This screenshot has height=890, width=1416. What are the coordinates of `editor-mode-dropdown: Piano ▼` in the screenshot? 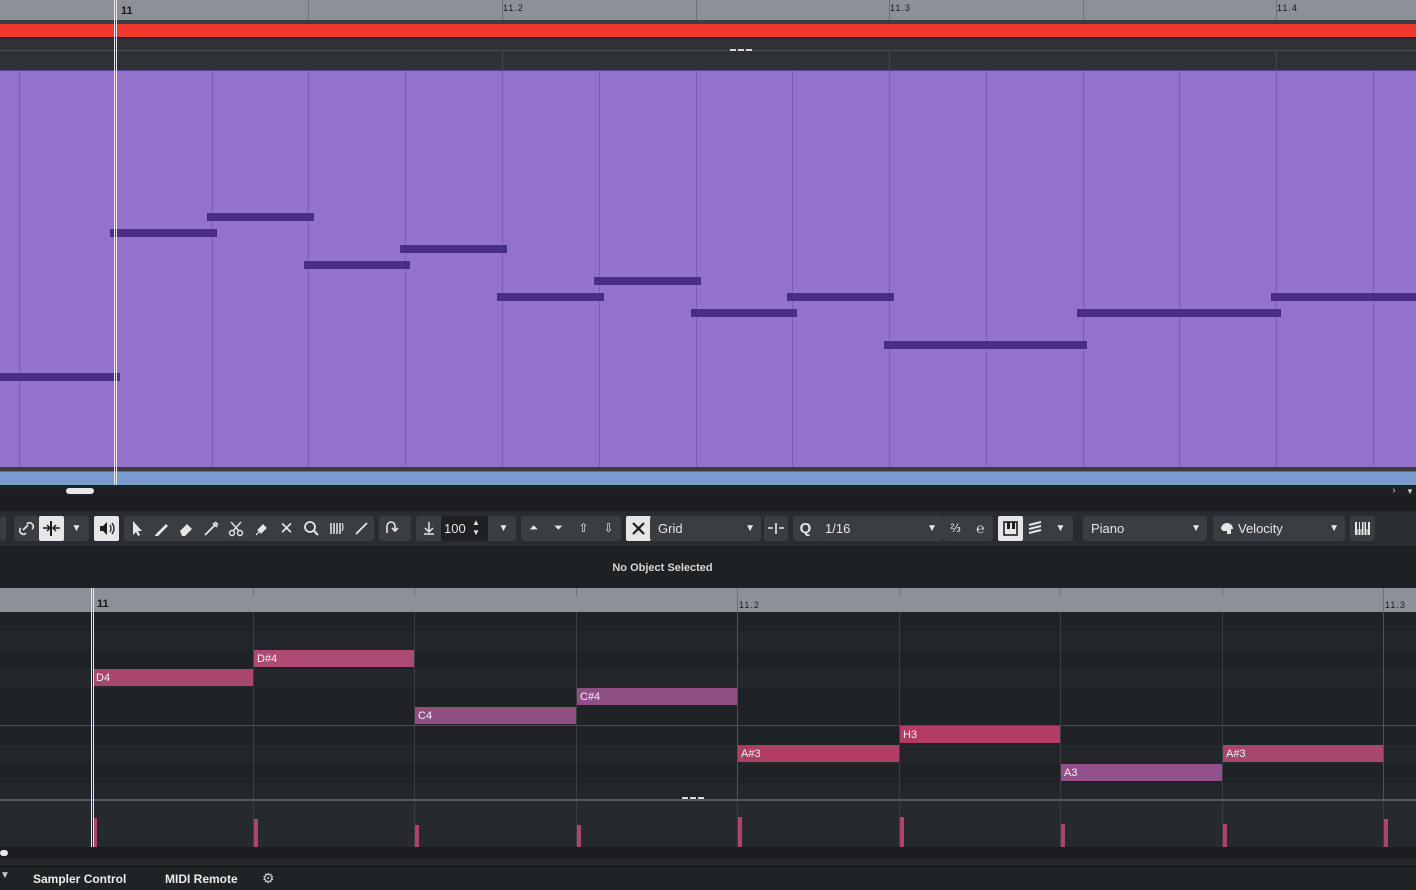 It's located at (1145, 528).